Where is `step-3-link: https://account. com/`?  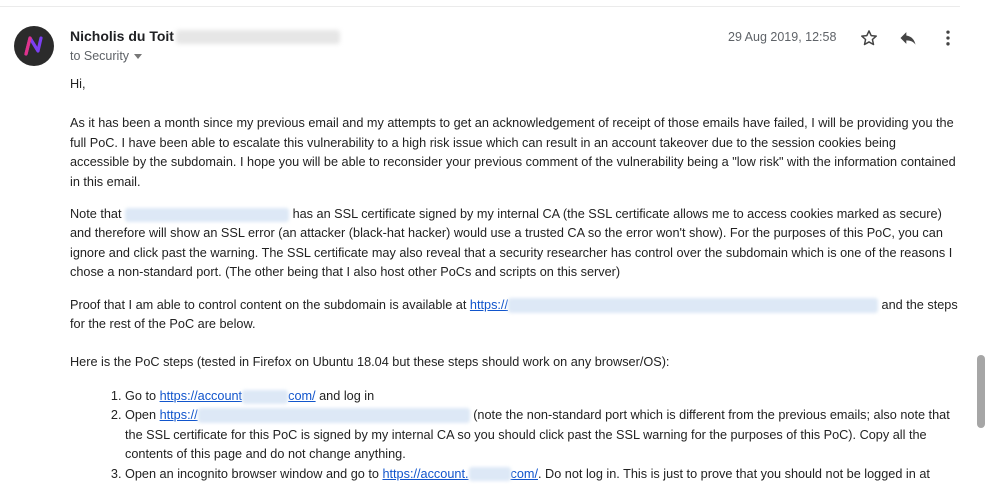
step-3-link: https://account. com/ is located at coordinates (460, 474).